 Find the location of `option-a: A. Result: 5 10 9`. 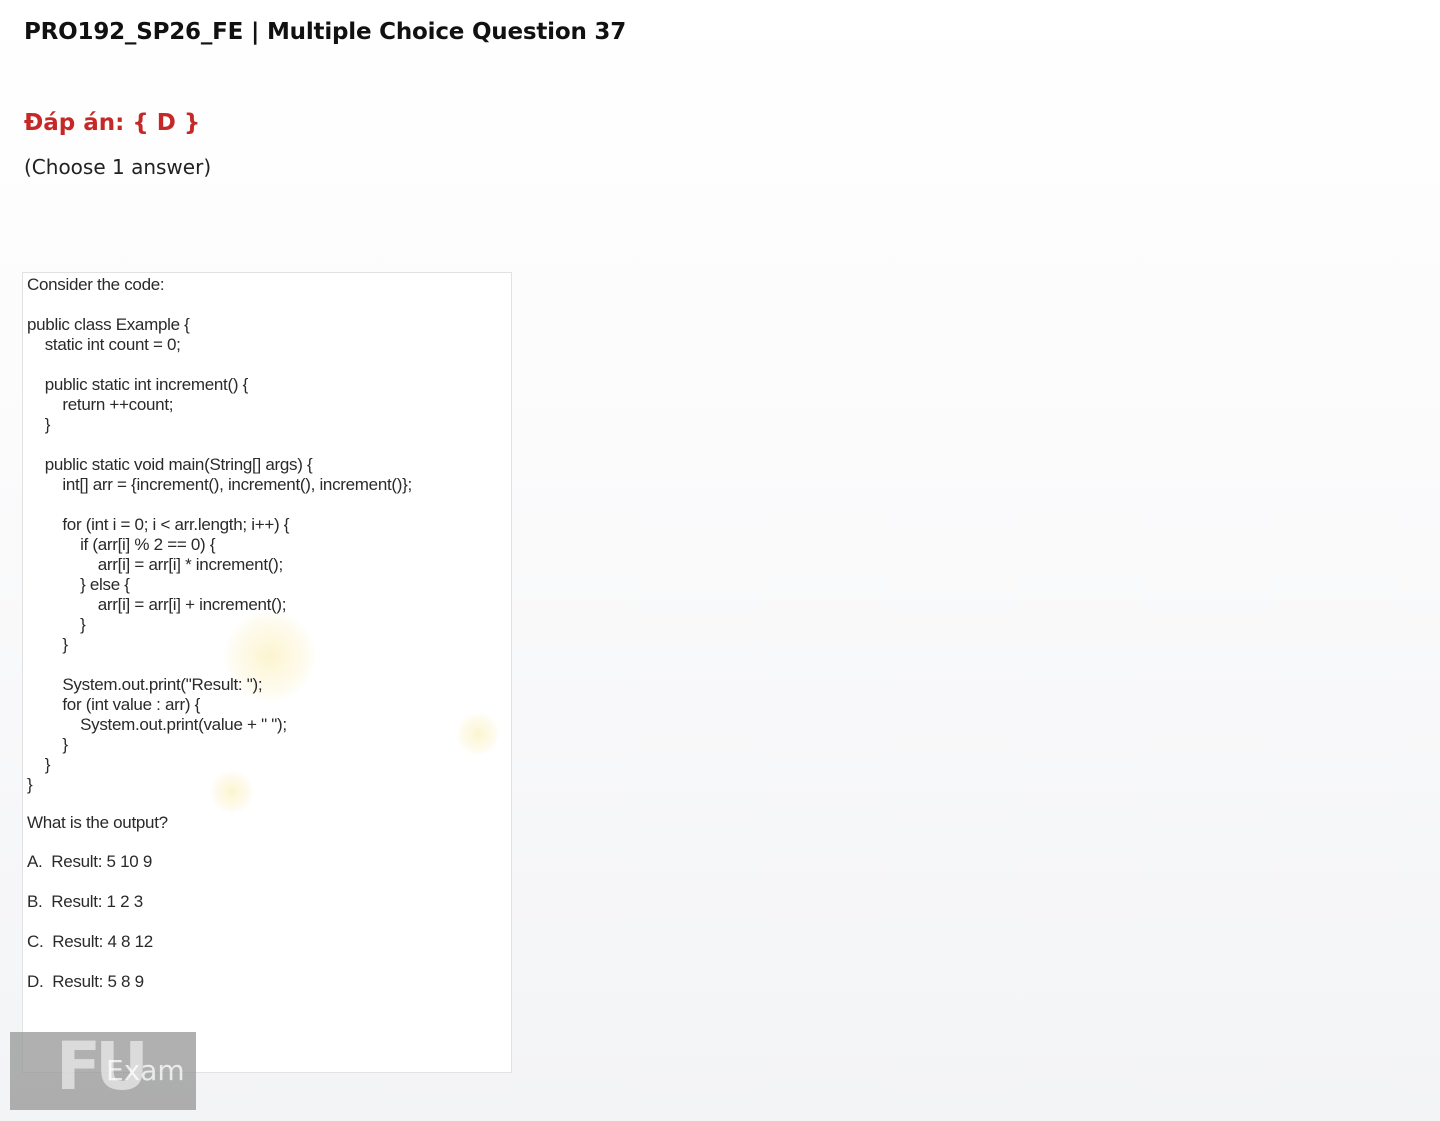

option-a: A. Result: 5 10 9 is located at coordinates (90, 861).